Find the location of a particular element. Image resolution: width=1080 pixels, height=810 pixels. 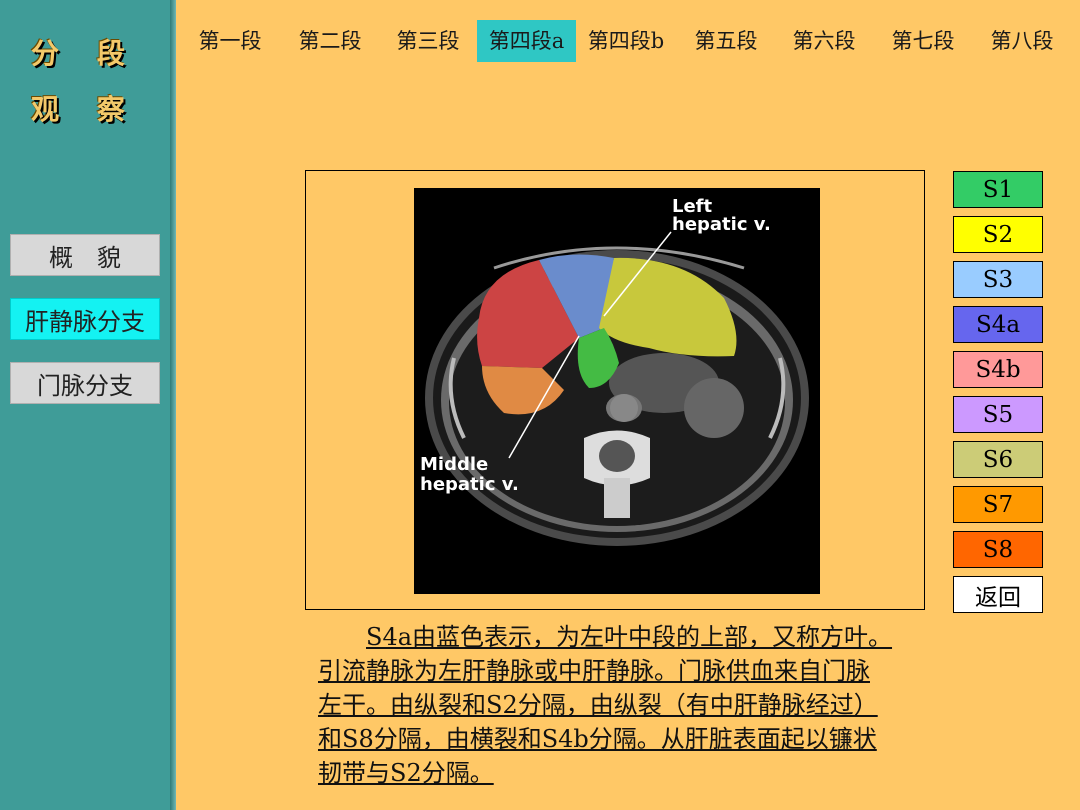

sidebar-title-line1: 分 段 is located at coordinates (85, 53).